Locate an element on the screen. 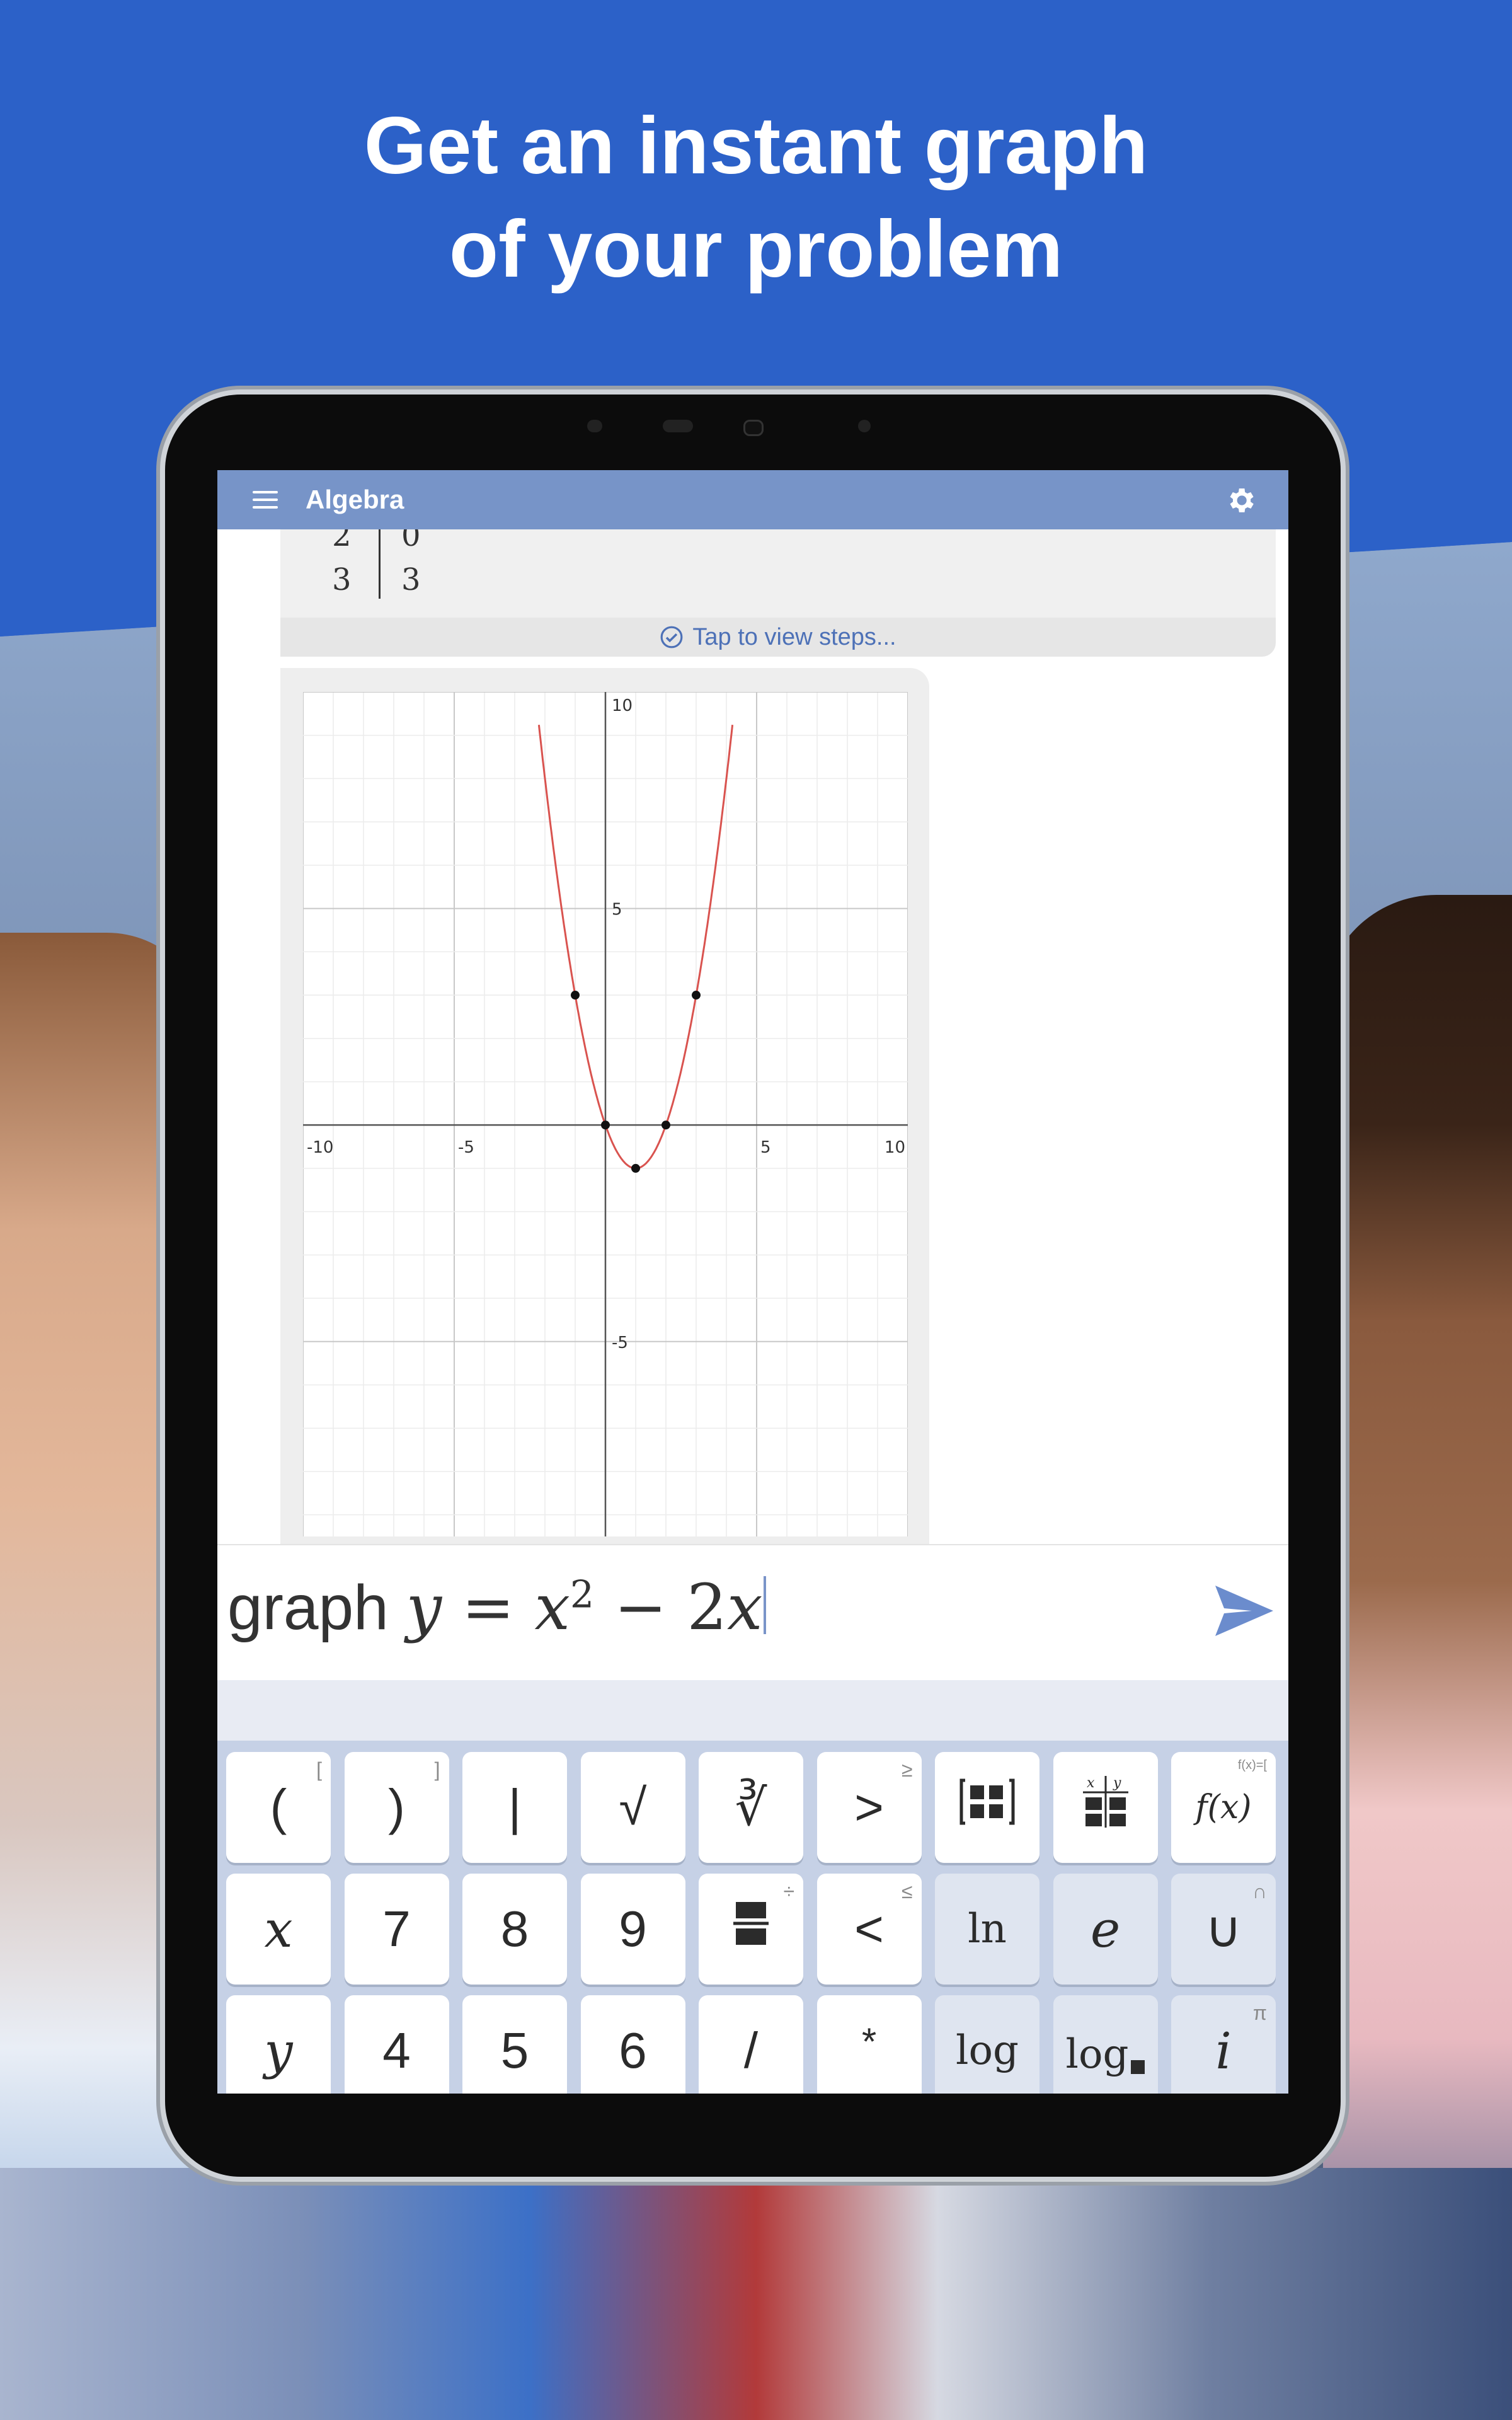  key-label: < is located at coordinates (869, 1929).